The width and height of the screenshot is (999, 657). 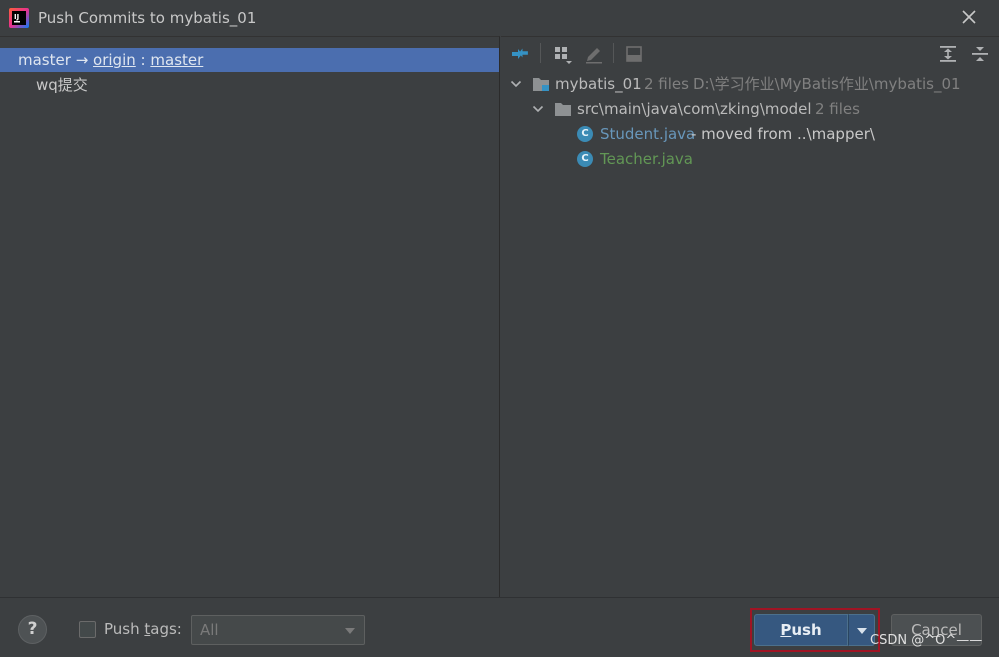 What do you see at coordinates (980, 54) in the screenshot?
I see `collapse-all-icon` at bounding box center [980, 54].